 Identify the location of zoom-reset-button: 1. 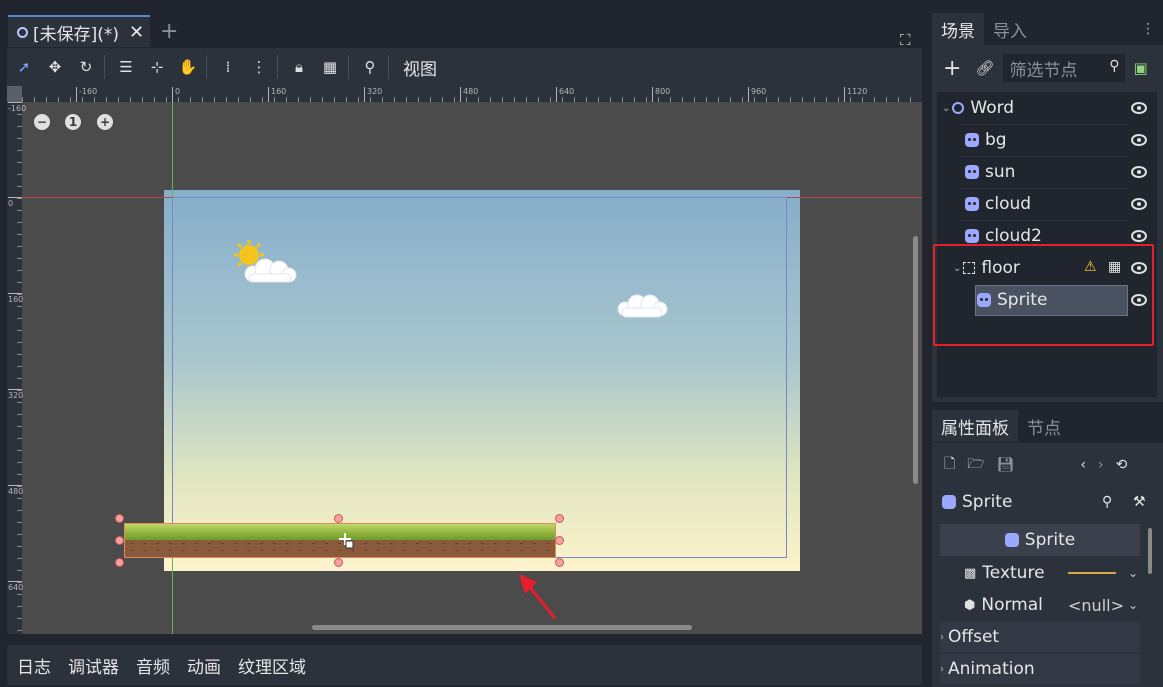
(73, 122).